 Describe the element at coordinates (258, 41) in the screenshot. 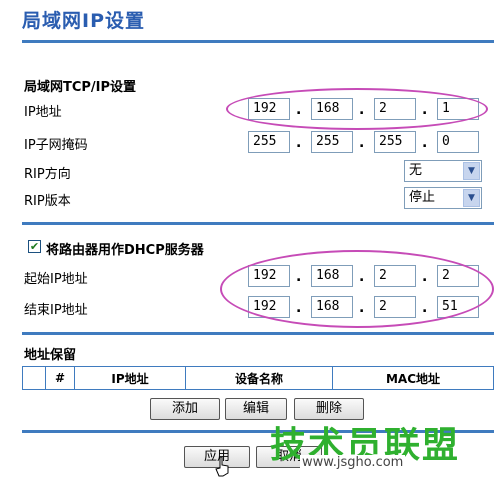

I see `title-divider` at that location.